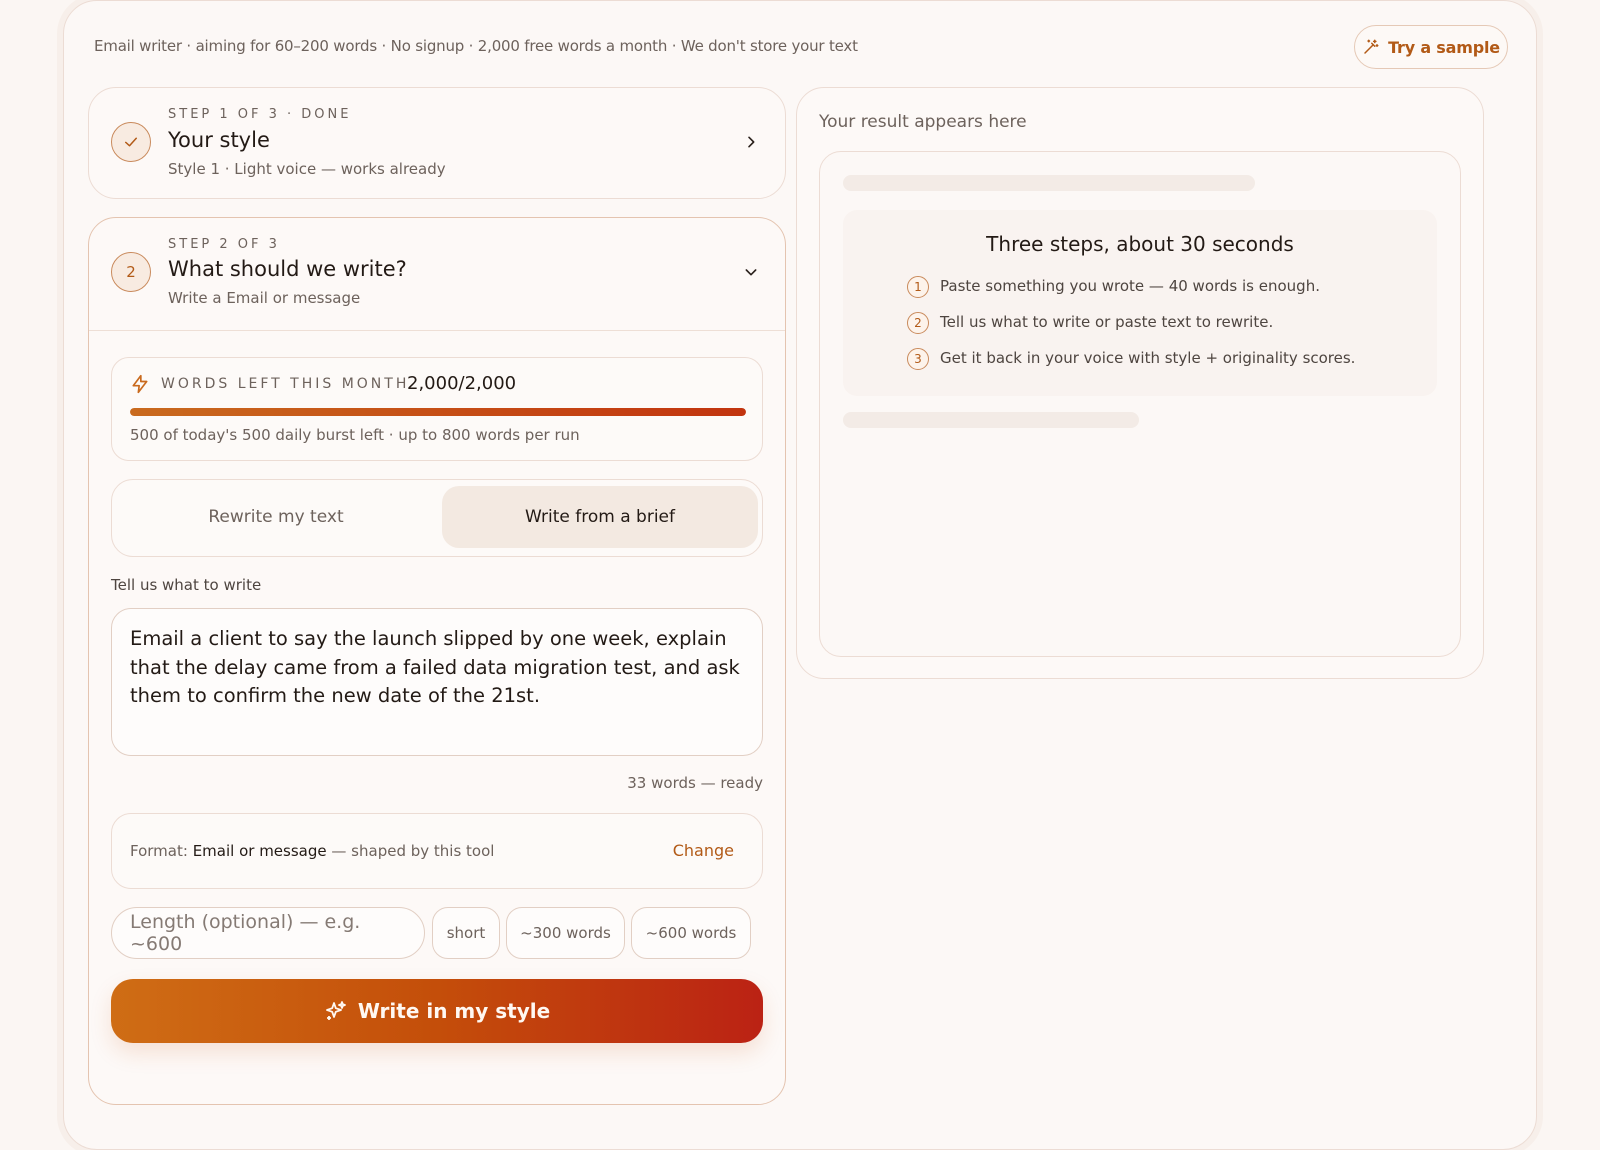  What do you see at coordinates (437, 330) in the screenshot?
I see `step2-divider` at bounding box center [437, 330].